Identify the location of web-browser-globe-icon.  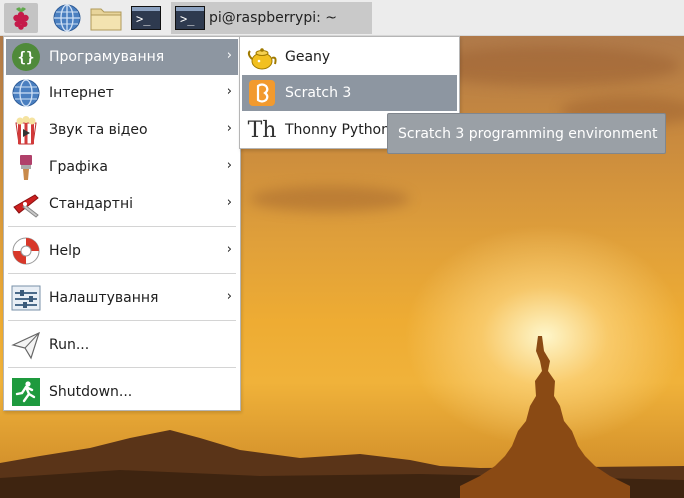
(67, 18).